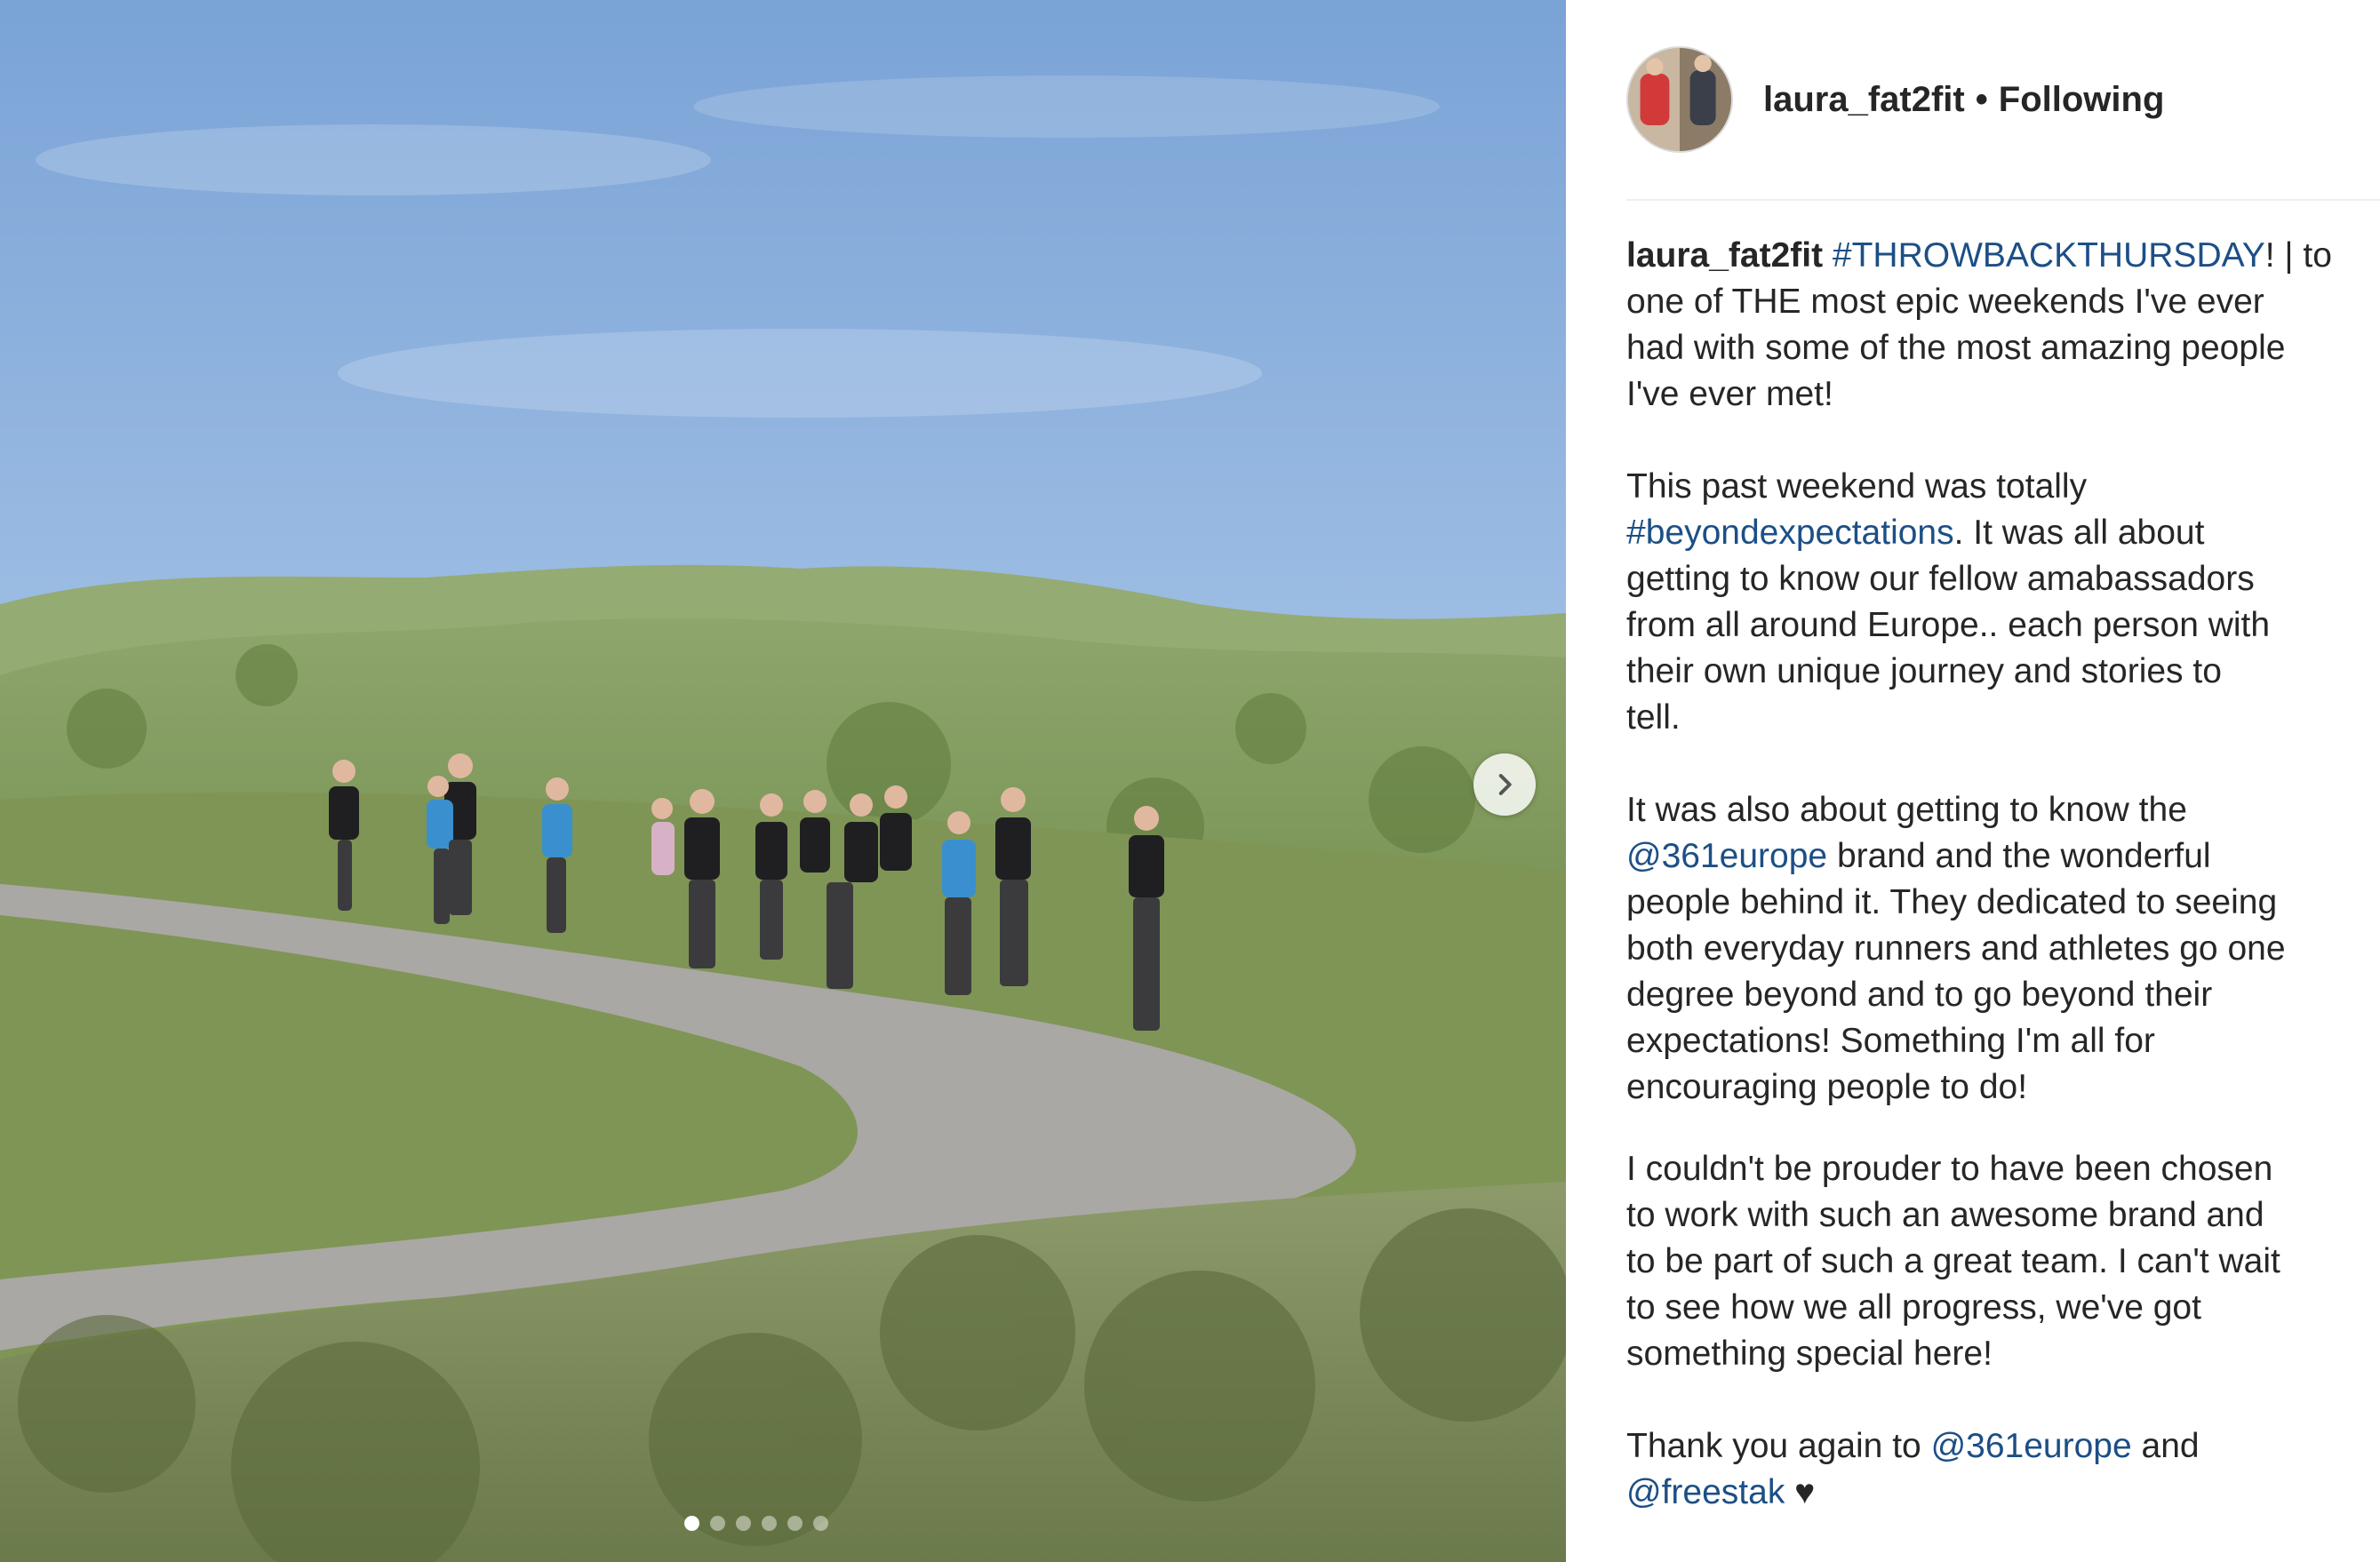 The image size is (2380, 1562). Describe the element at coordinates (1945, 1215) in the screenshot. I see `caption-text: to work with such an awesome brand and` at that location.